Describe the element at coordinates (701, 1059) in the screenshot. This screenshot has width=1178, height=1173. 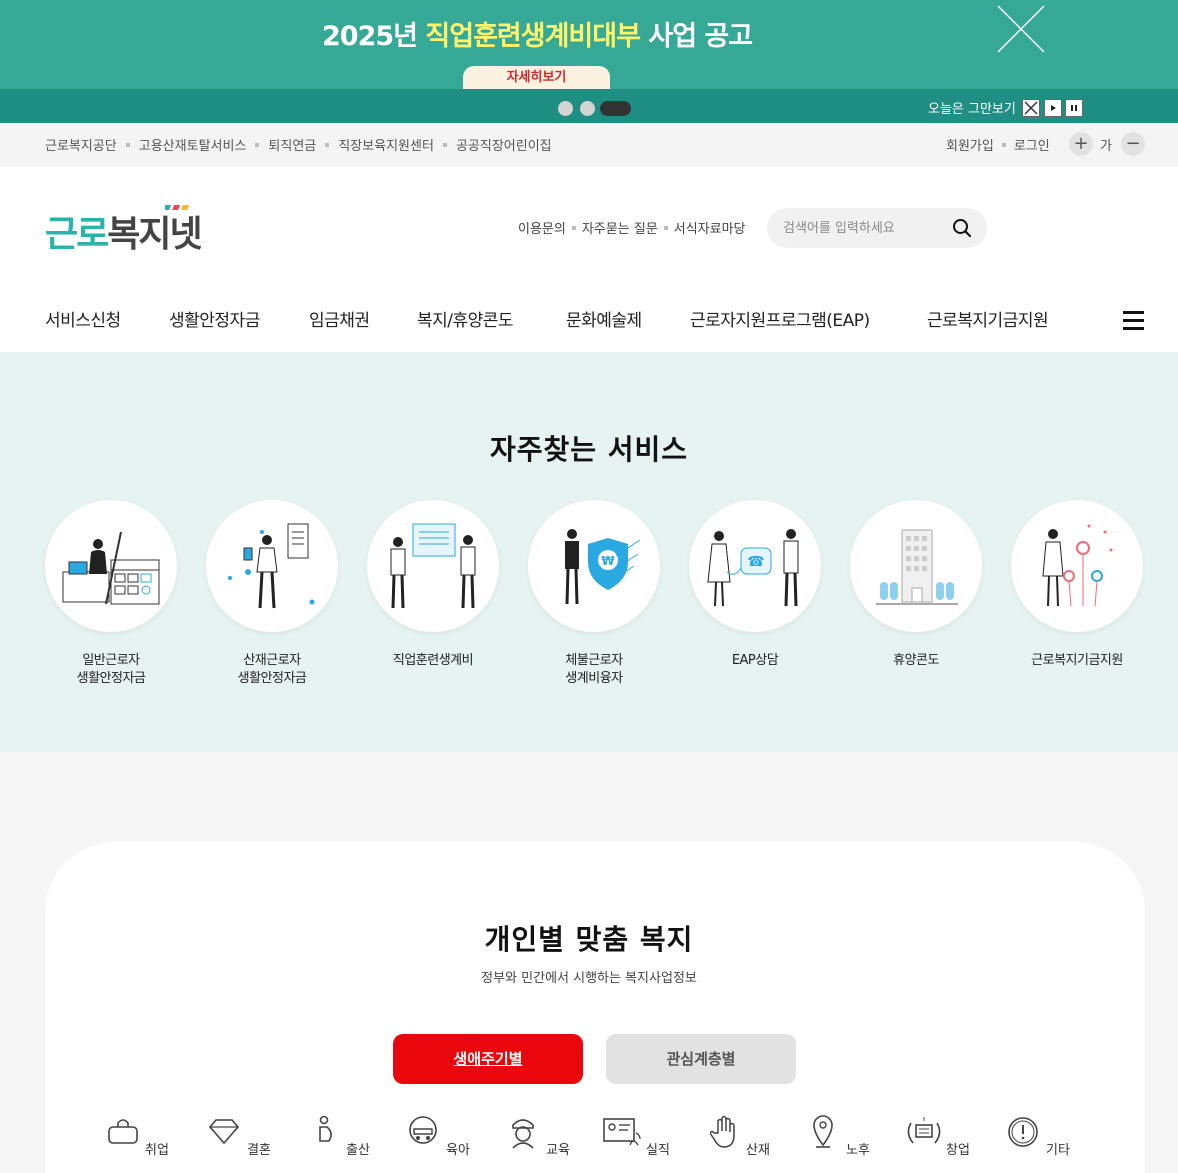
I see `tab-interest-group: 관심계층별` at that location.